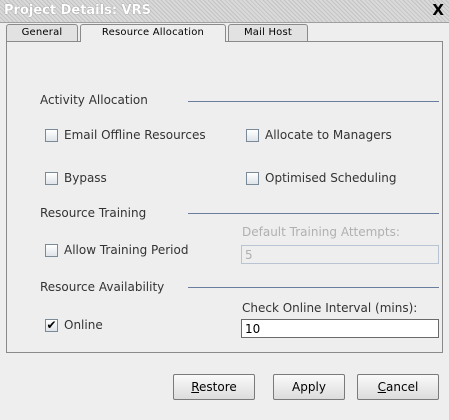  What do you see at coordinates (85, 178) in the screenshot?
I see `bypass-label: Bypass` at bounding box center [85, 178].